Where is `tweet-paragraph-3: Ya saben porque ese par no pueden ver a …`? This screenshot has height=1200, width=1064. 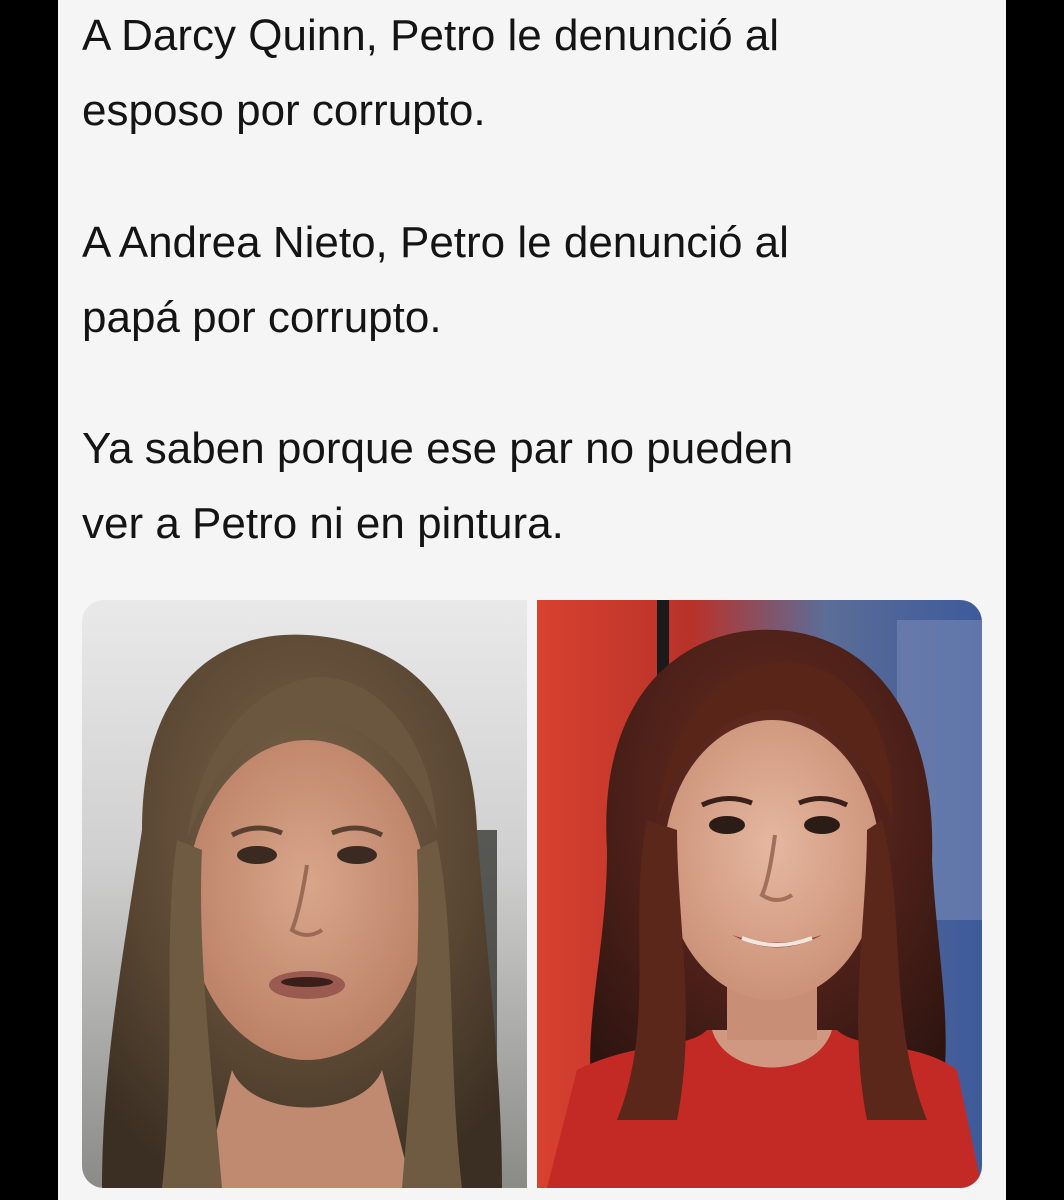
tweet-paragraph-3: Ya saben porque ese par no pueden ver a … is located at coordinates (437, 486).